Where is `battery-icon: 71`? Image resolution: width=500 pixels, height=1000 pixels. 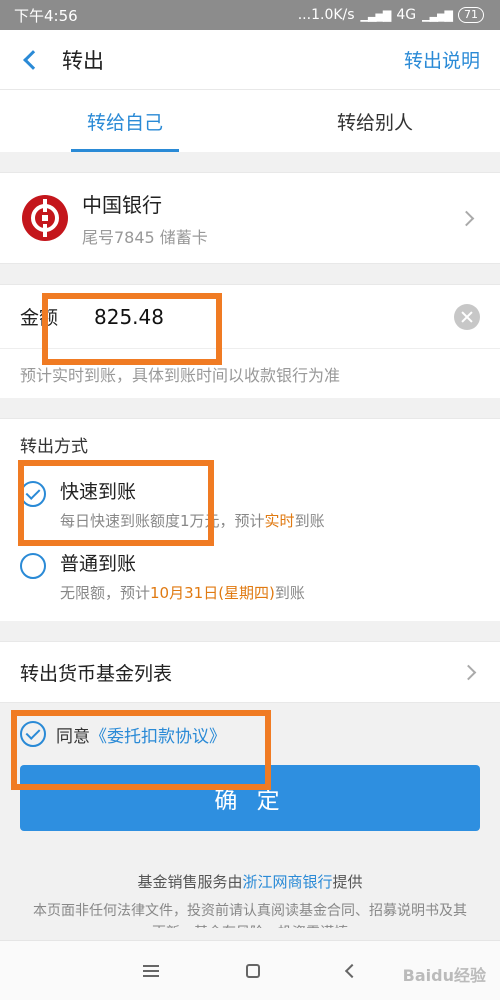
battery-icon: 71 is located at coordinates (471, 15).